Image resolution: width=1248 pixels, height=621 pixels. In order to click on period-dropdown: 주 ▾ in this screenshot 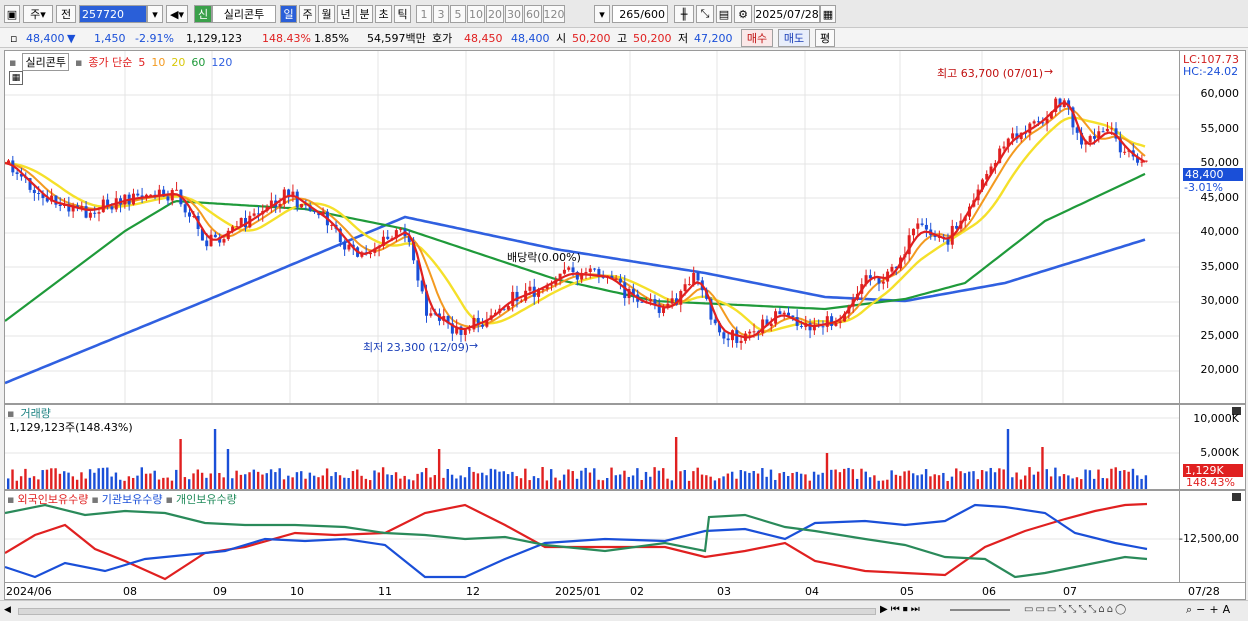, I will do `click(38, 14)`.